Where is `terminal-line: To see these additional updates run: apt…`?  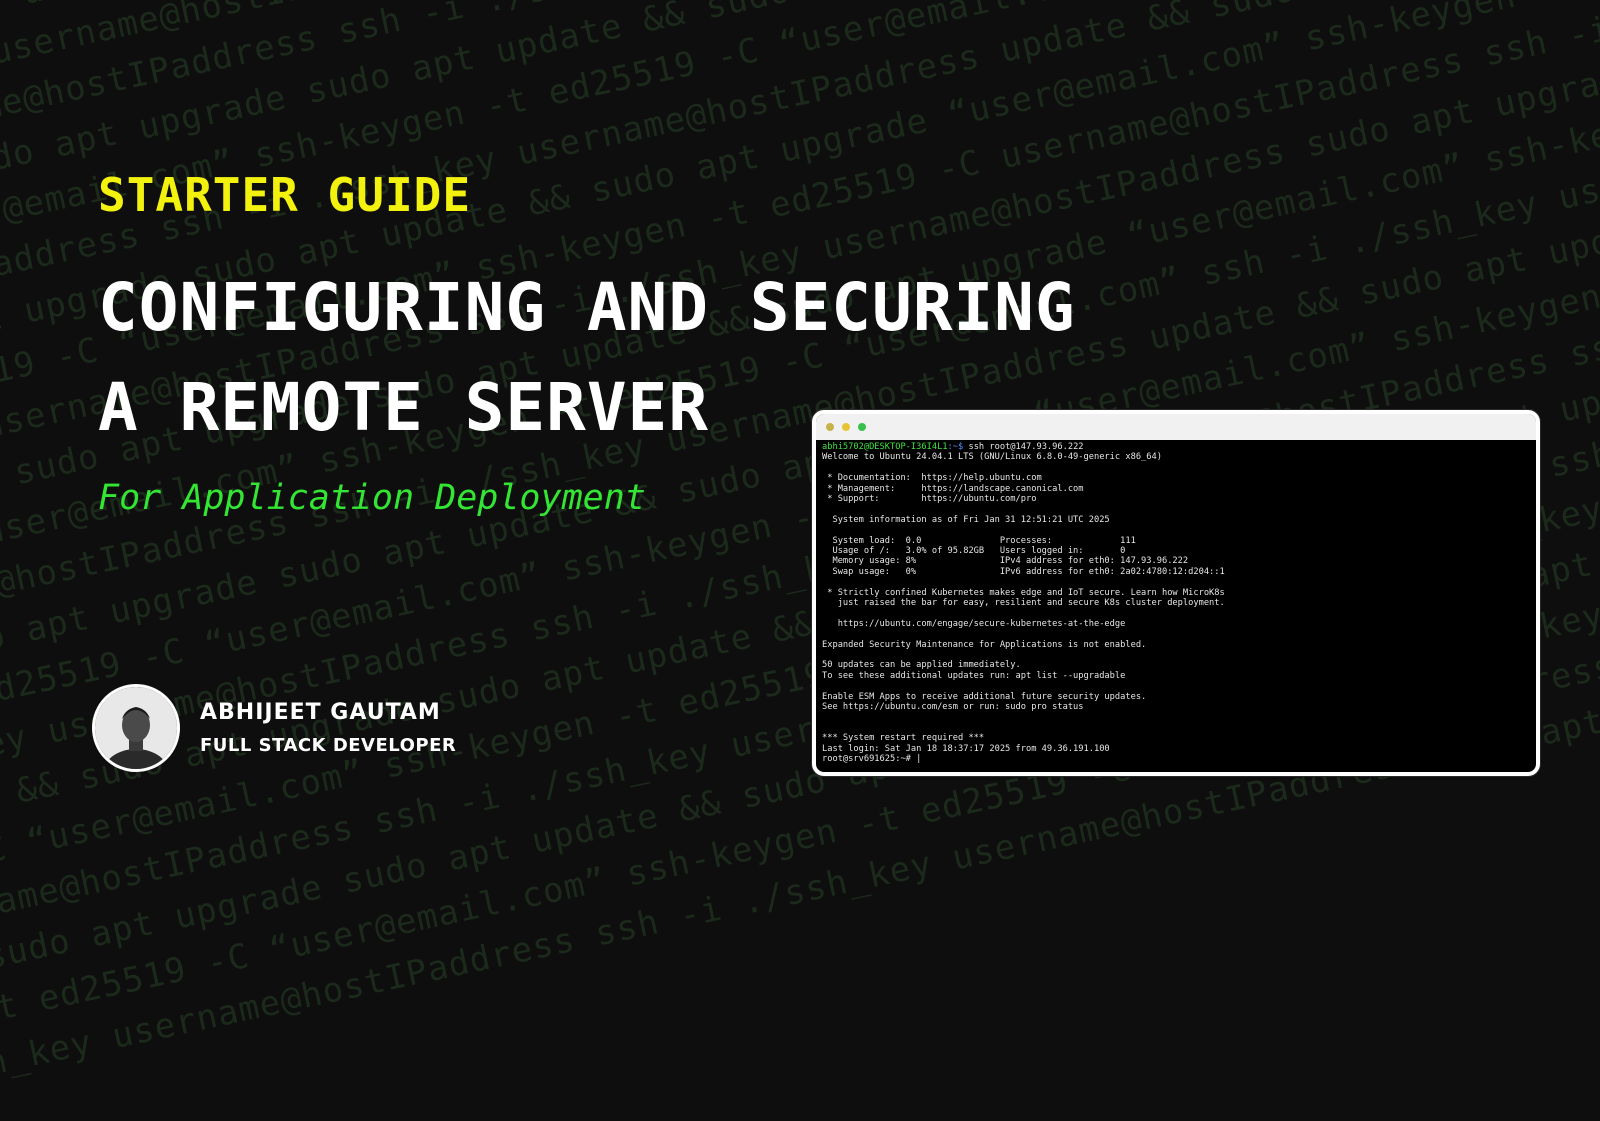
terminal-line: To see these additional updates run: apt… is located at coordinates (974, 675).